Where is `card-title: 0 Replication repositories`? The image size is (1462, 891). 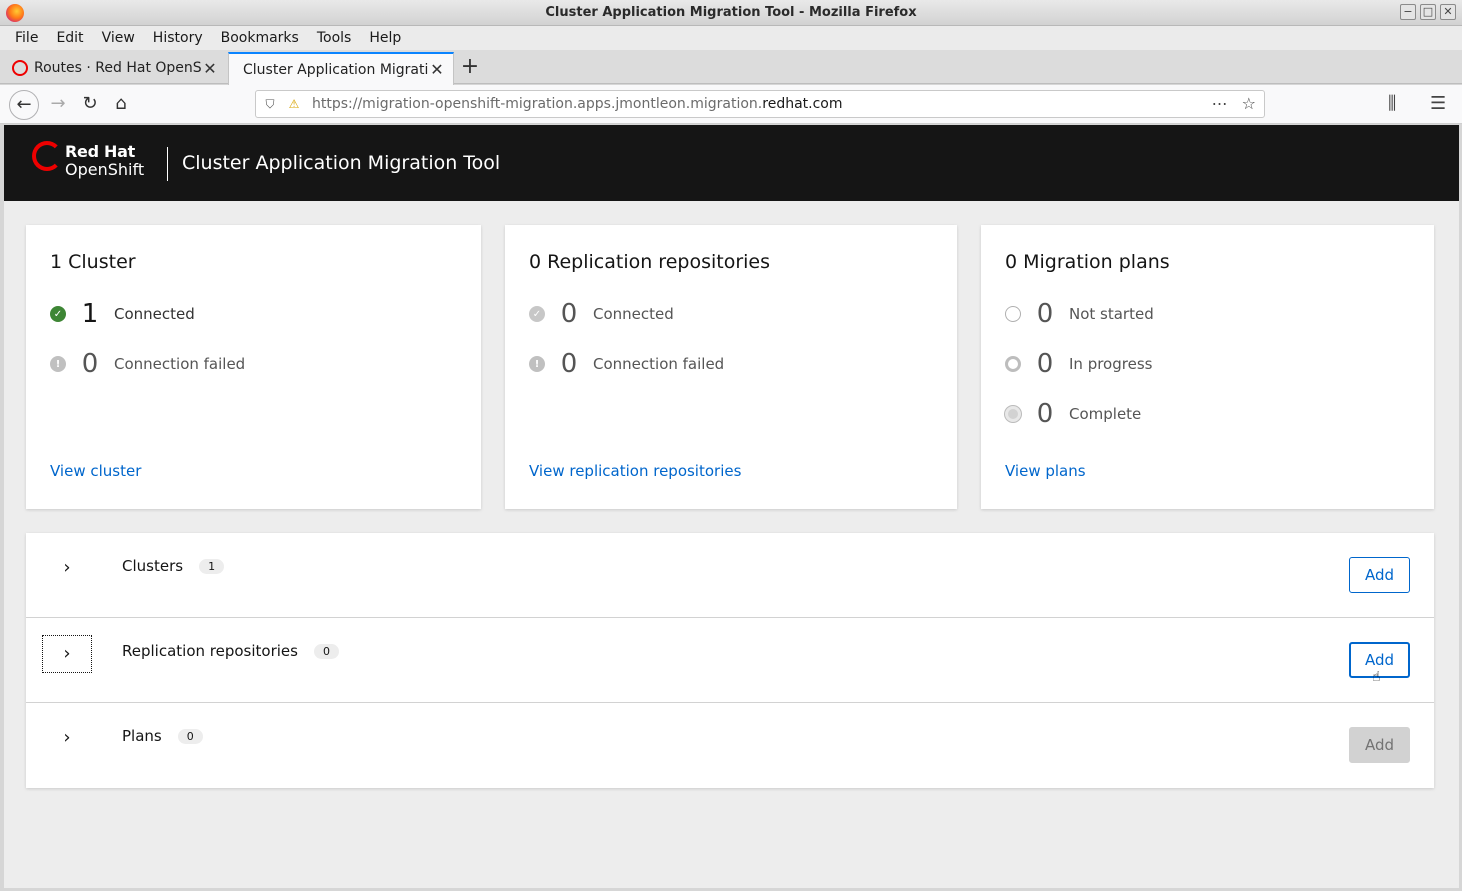
card-title: 0 Replication repositories is located at coordinates (650, 262).